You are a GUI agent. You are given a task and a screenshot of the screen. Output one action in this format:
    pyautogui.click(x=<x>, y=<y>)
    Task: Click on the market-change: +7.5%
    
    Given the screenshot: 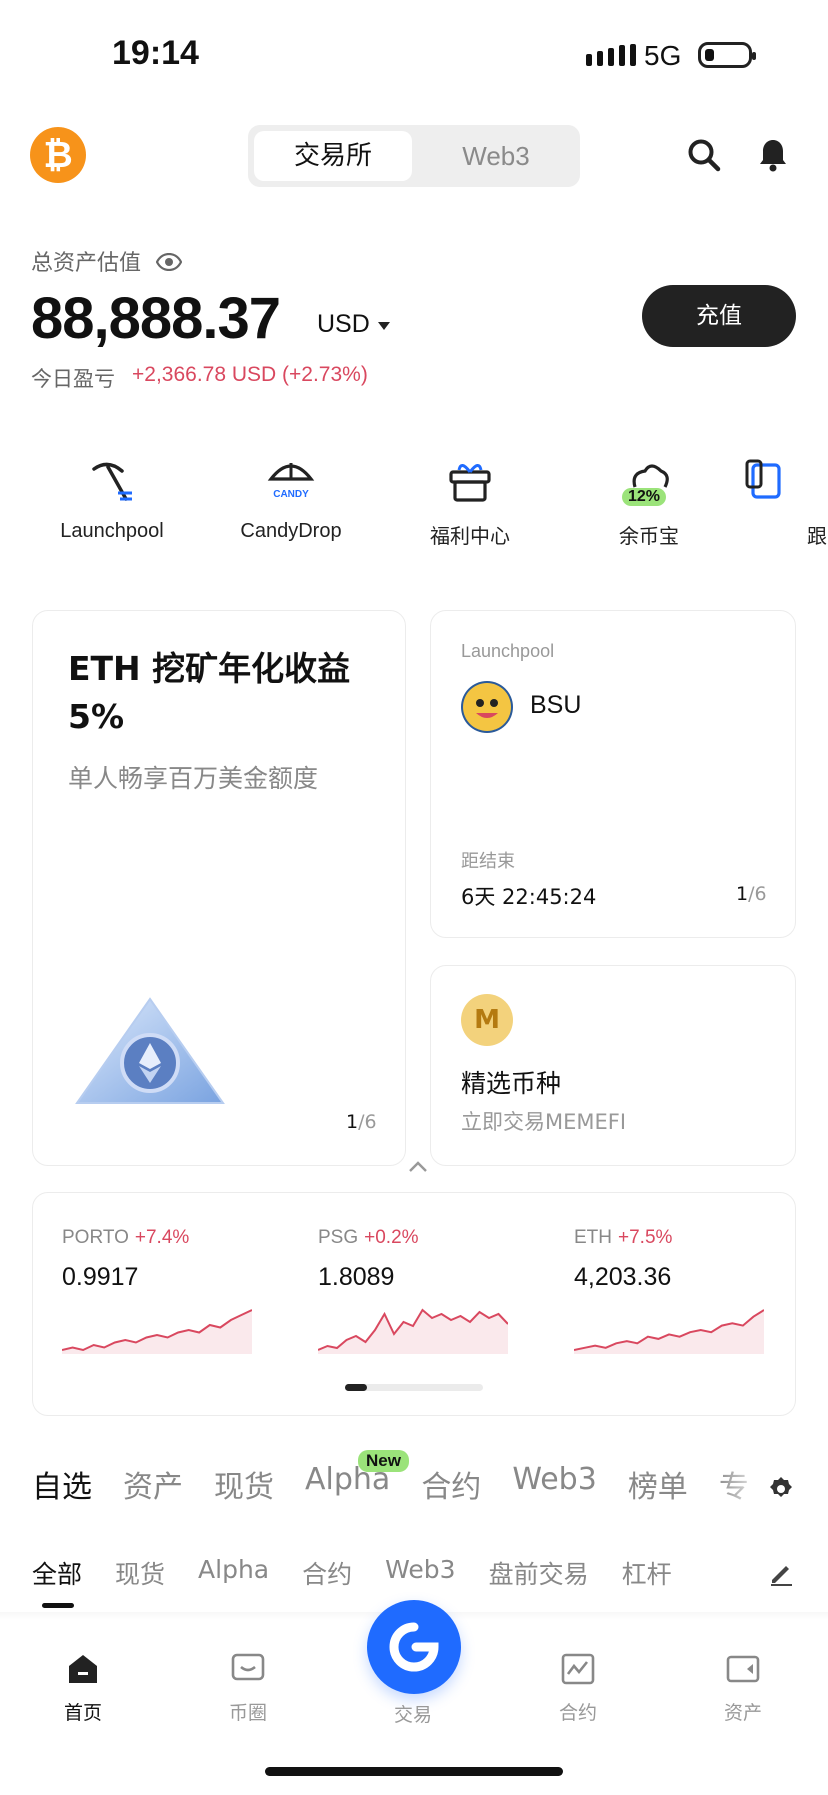 What is the action you would take?
    pyautogui.click(x=645, y=1237)
    